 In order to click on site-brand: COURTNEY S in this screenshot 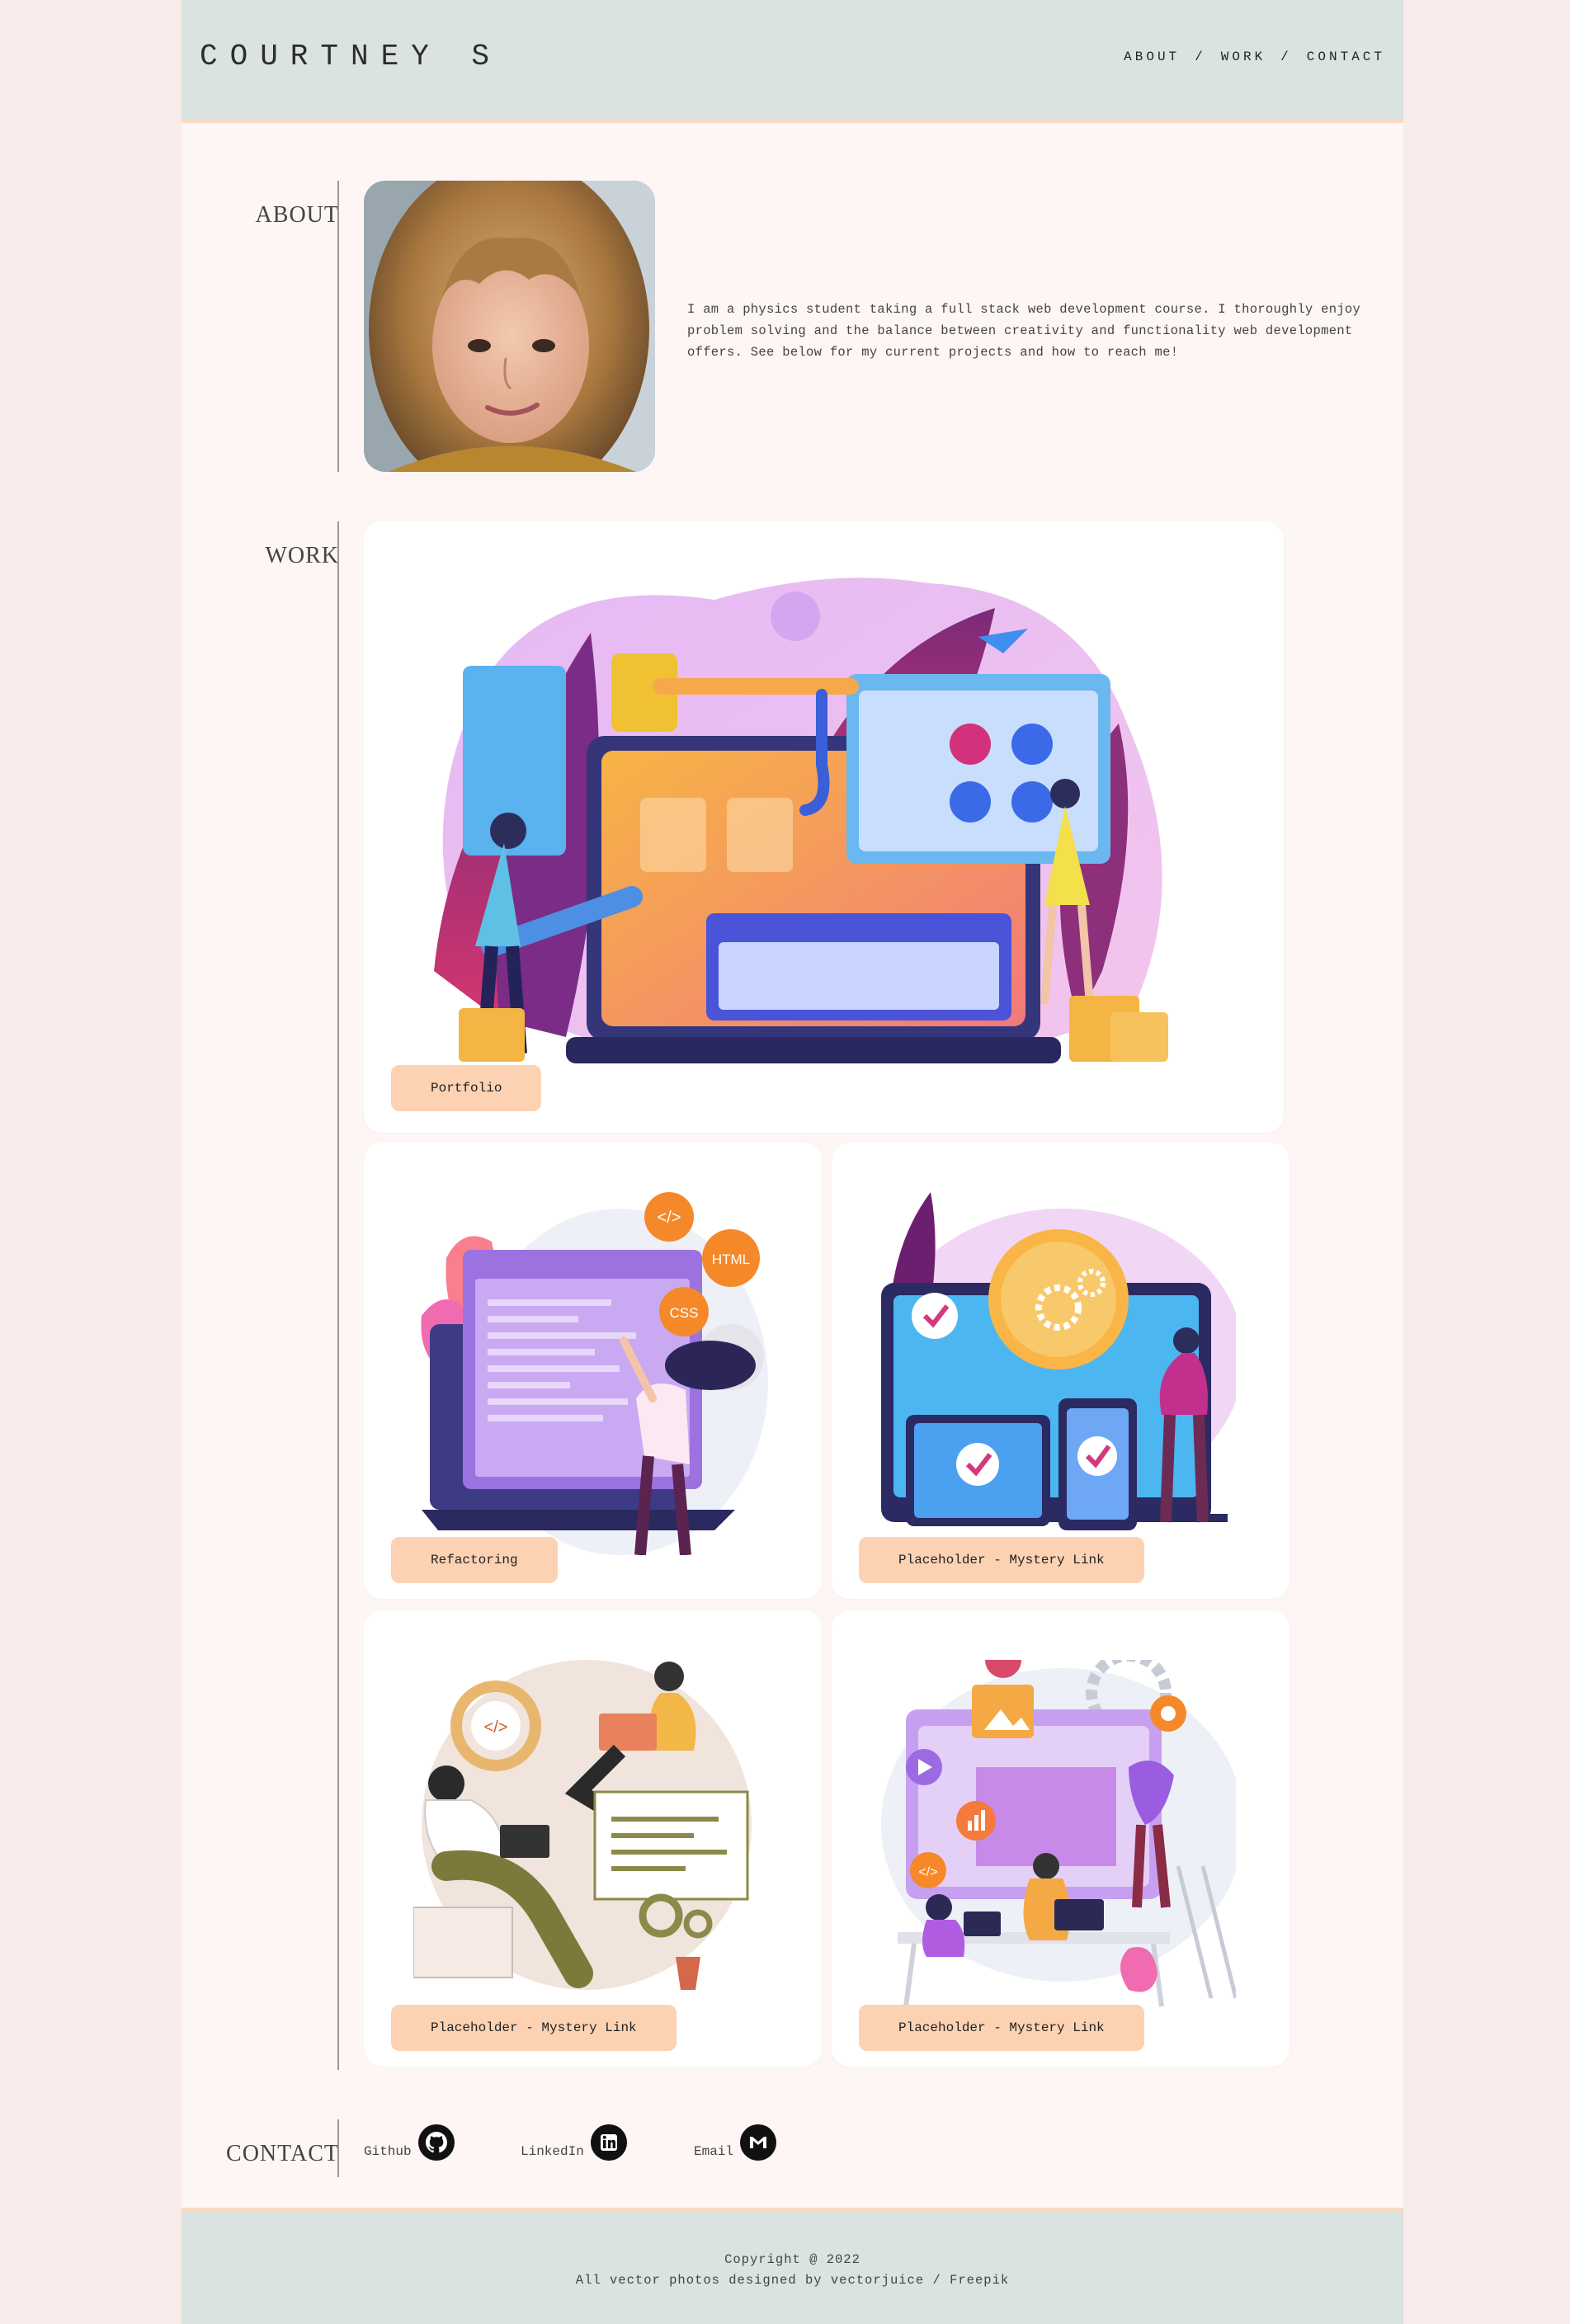, I will do `click(351, 56)`.